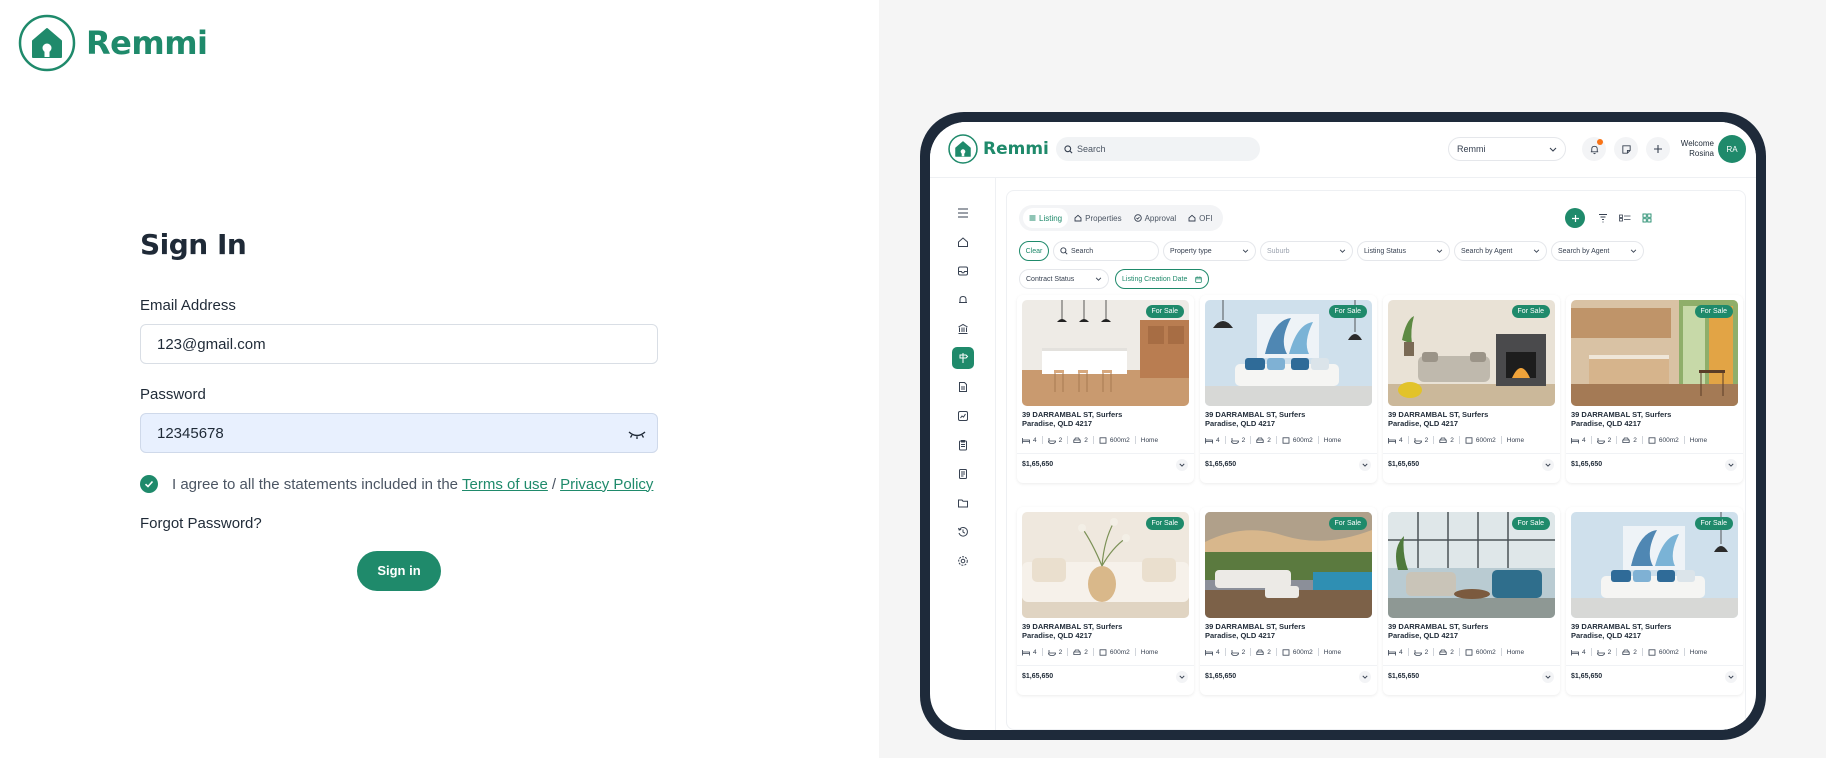 The image size is (1826, 758). Describe the element at coordinates (1626, 149) in the screenshot. I see `notes-button` at that location.